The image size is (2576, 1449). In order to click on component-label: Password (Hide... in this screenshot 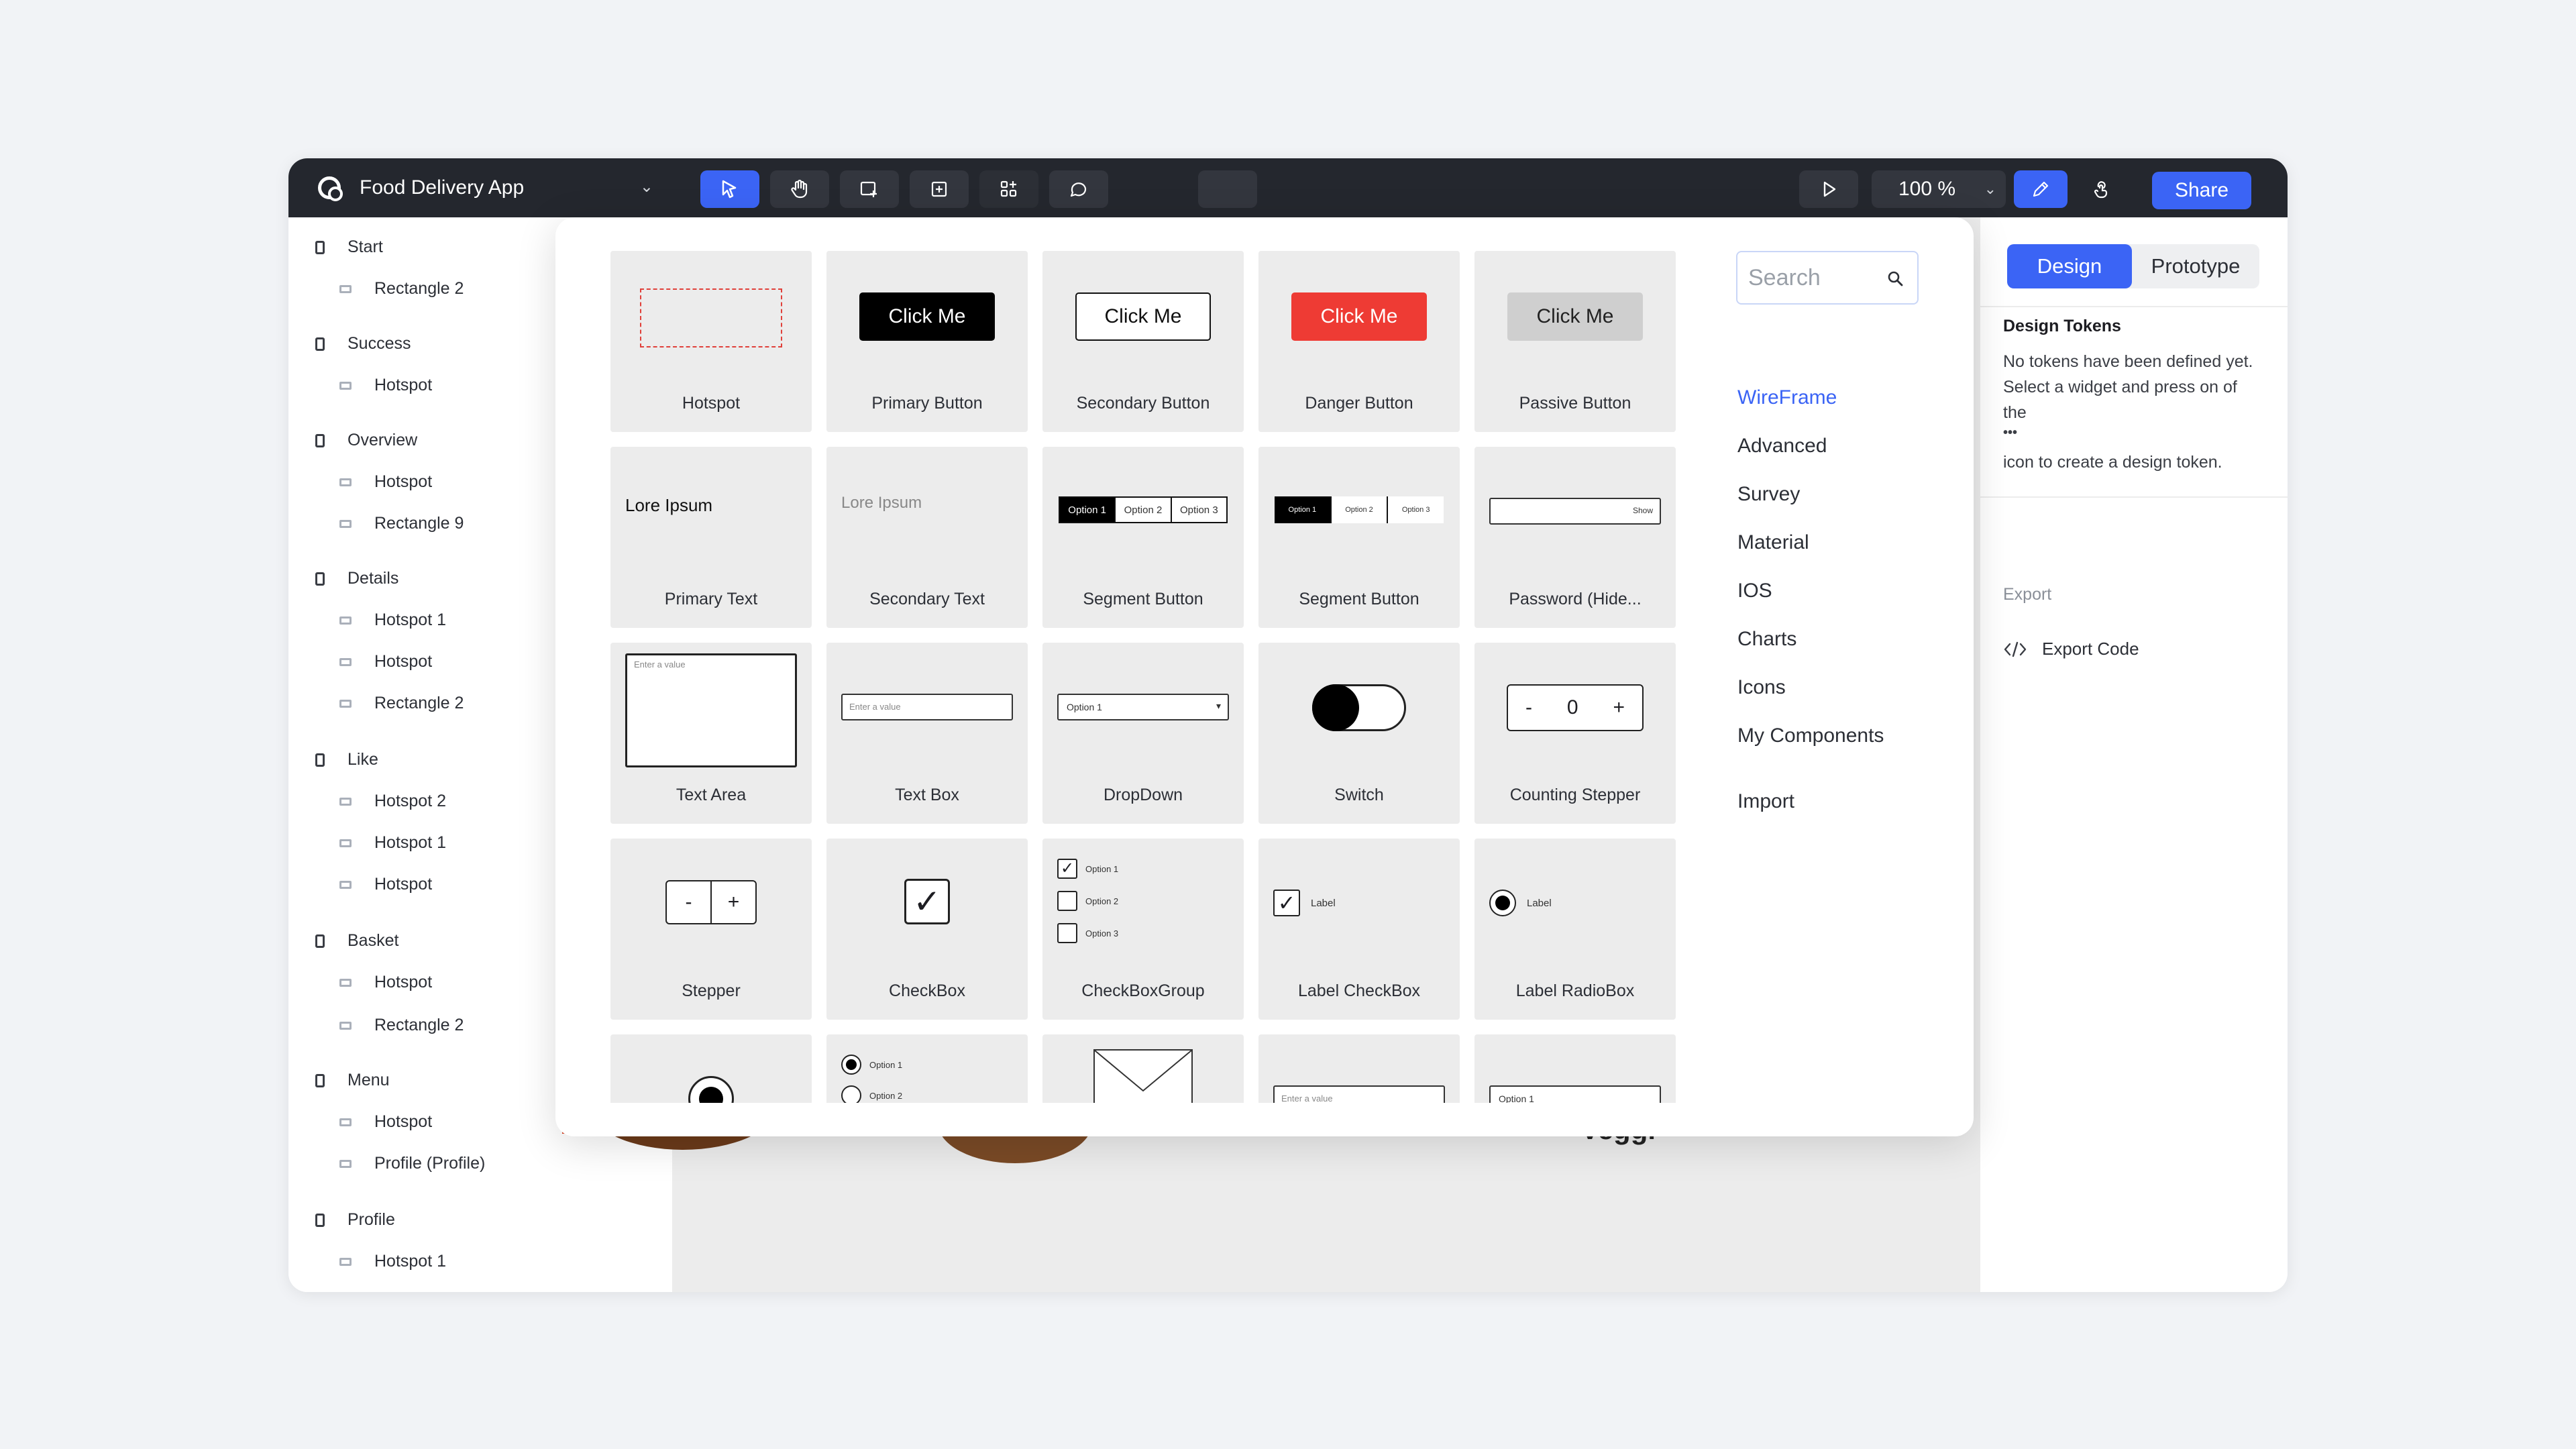, I will do `click(1575, 599)`.